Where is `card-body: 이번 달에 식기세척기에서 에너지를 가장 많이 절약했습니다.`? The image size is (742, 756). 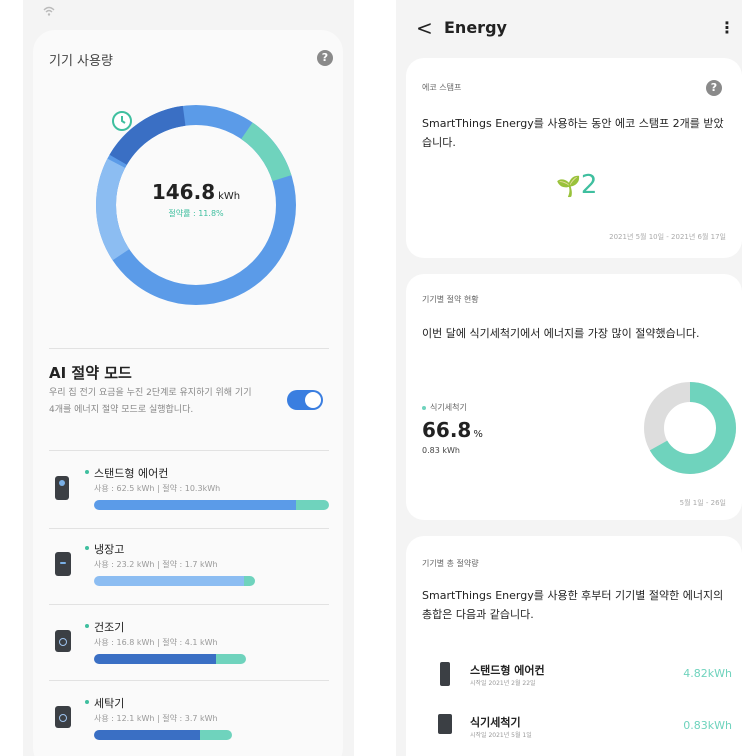
card-body: 이번 달에 식기세척기에서 에너지를 가장 많이 절약했습니다. is located at coordinates (561, 333).